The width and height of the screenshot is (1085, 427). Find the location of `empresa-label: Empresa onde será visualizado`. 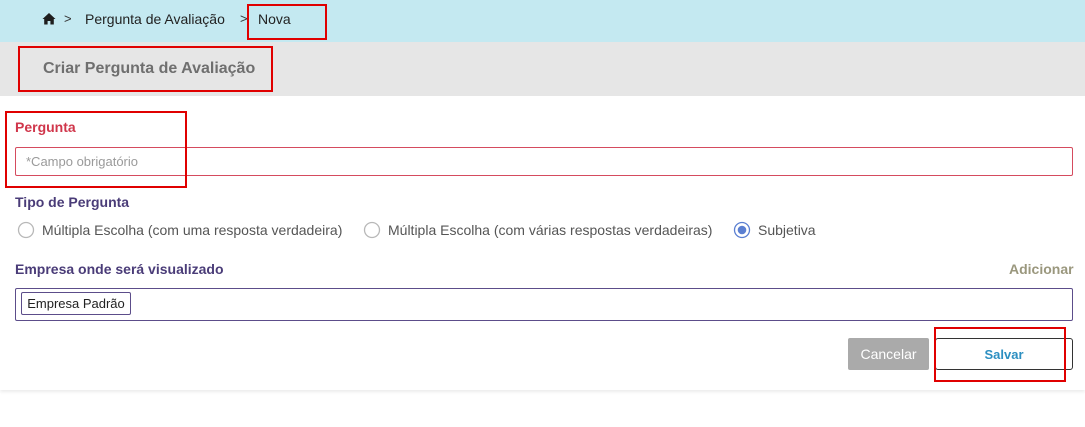

empresa-label: Empresa onde será visualizado is located at coordinates (119, 269).